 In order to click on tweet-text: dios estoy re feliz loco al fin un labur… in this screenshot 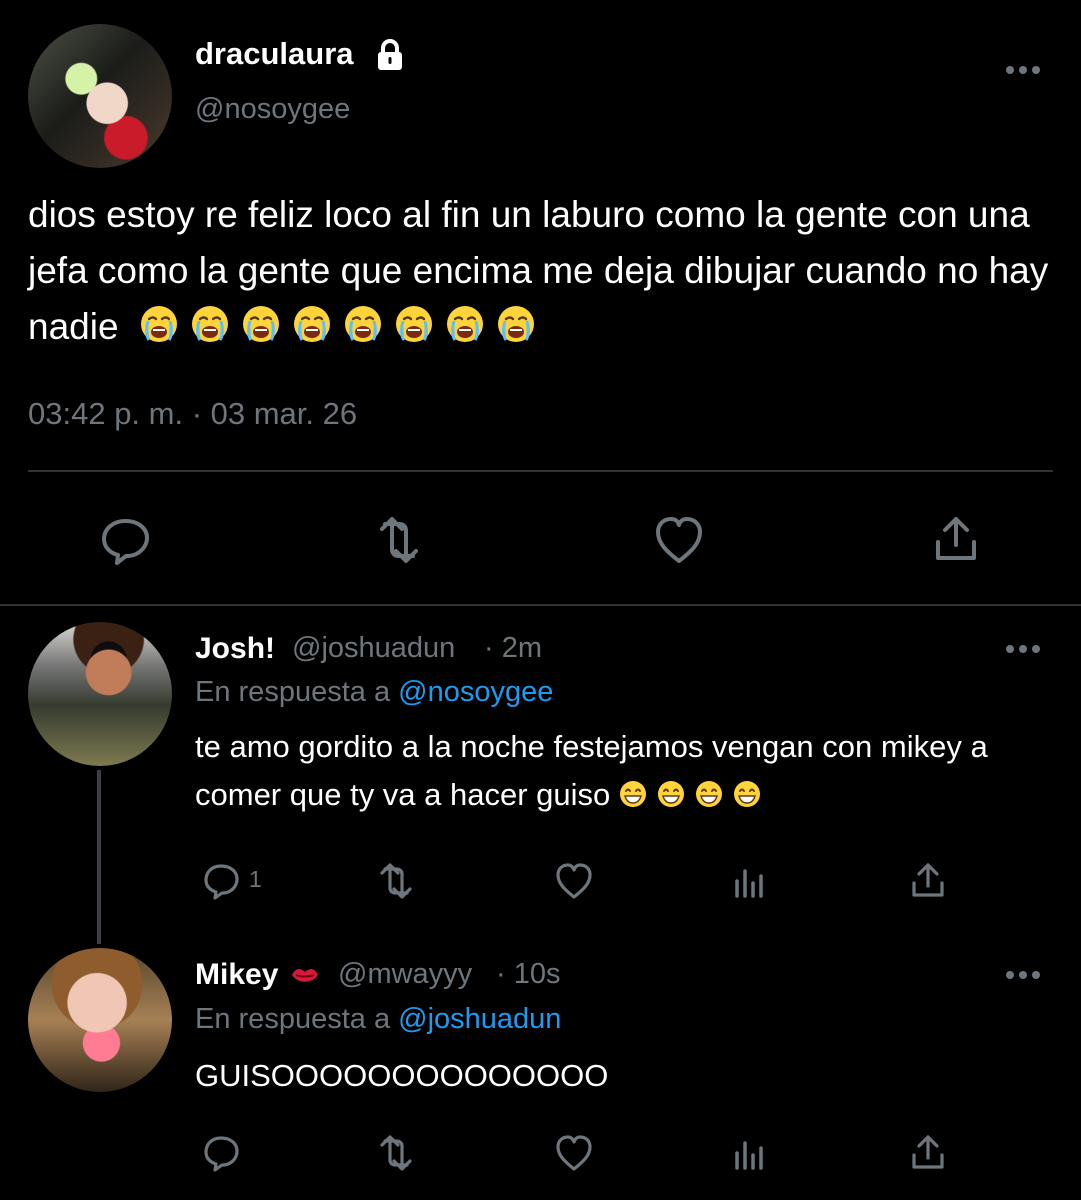, I will do `click(543, 271)`.